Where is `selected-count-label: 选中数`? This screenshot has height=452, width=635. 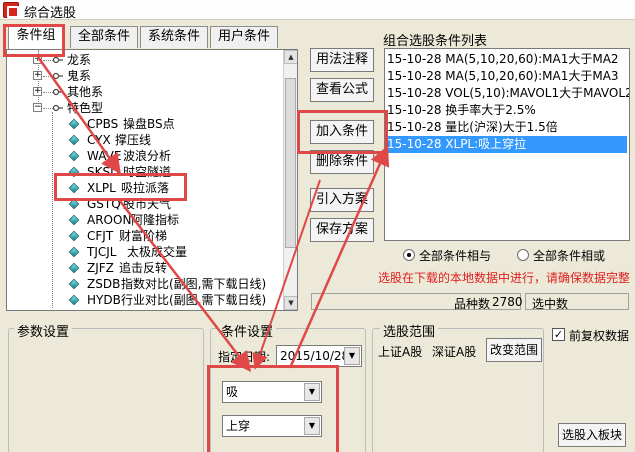 selected-count-label: 选中数 is located at coordinates (550, 304).